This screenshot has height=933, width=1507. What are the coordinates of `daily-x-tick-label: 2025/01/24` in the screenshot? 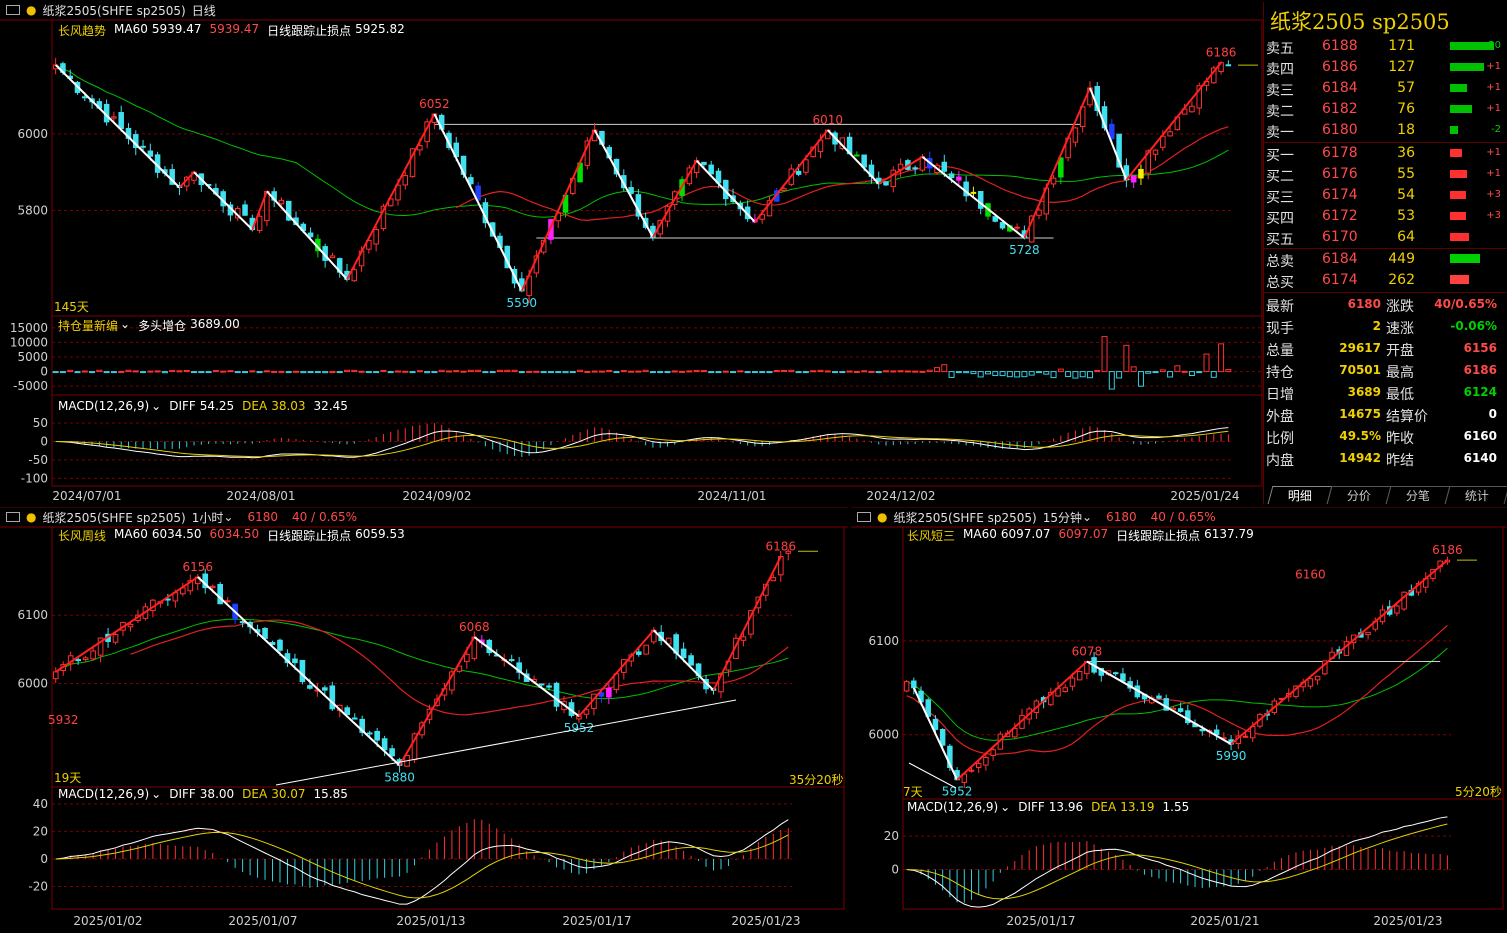 It's located at (1204, 496).